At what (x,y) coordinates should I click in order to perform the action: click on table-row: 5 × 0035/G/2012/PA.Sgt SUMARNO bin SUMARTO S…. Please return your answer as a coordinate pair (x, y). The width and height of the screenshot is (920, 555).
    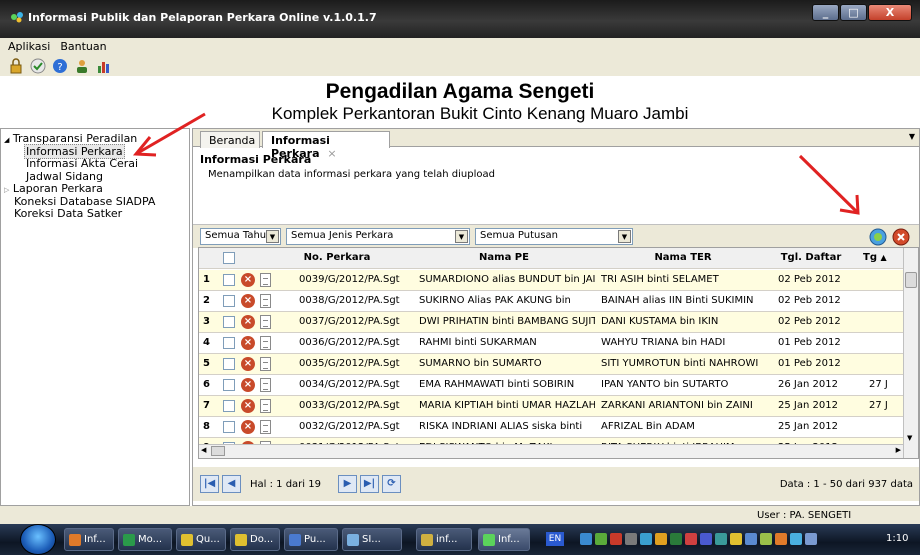
    Looking at the image, I should click on (557, 364).